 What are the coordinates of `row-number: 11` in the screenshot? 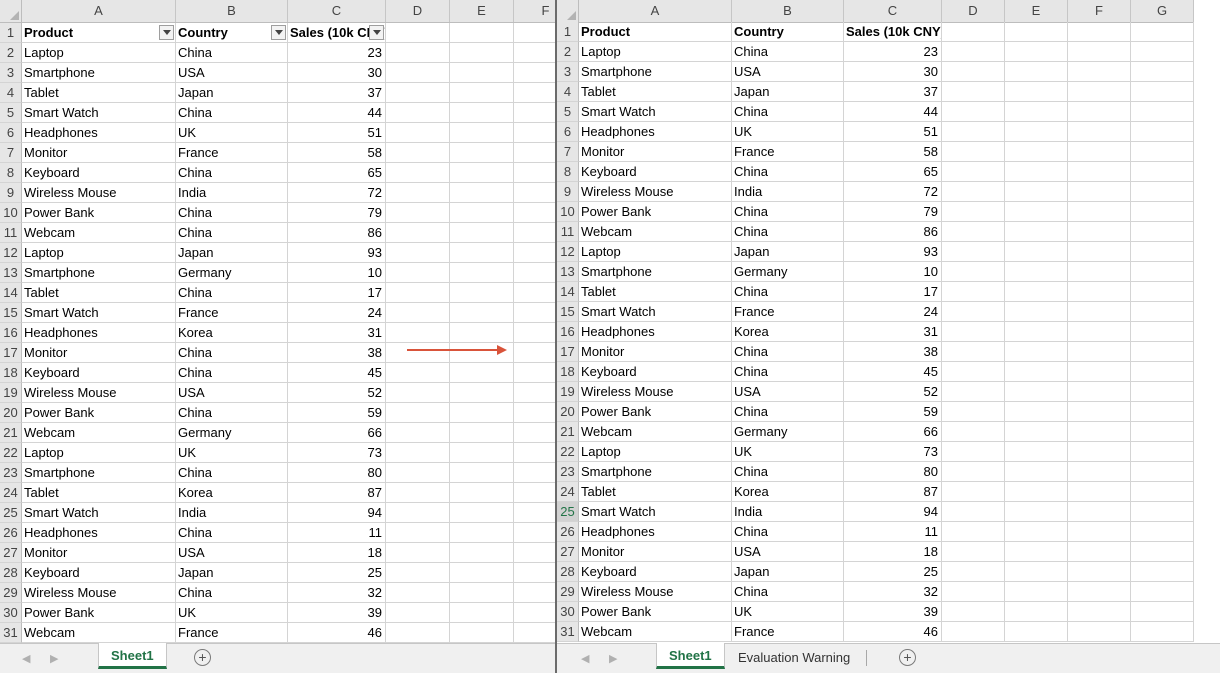 It's located at (568, 232).